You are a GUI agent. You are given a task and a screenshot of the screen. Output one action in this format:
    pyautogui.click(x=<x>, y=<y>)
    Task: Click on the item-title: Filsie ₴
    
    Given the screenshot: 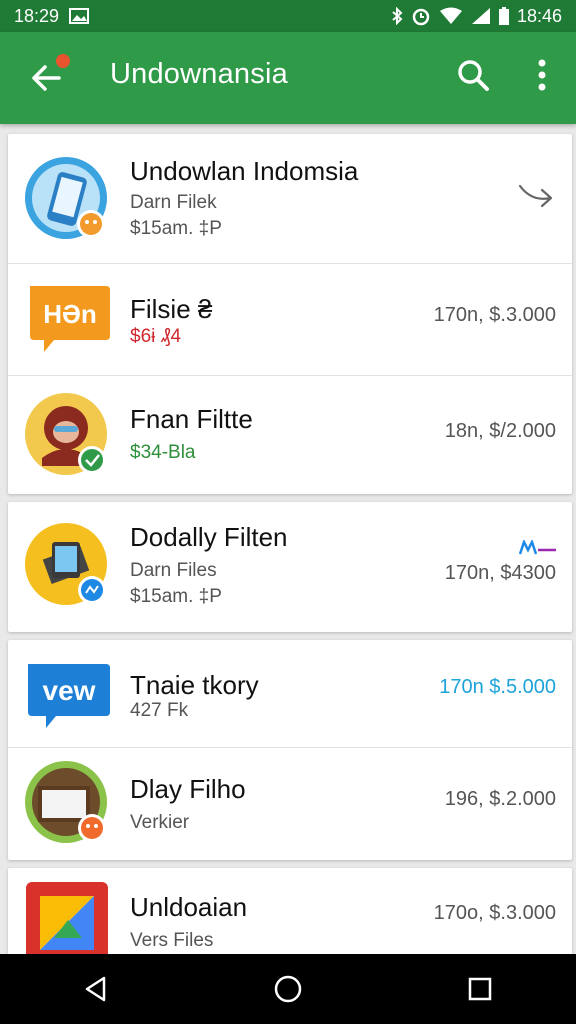 What is the action you would take?
    pyautogui.click(x=171, y=309)
    